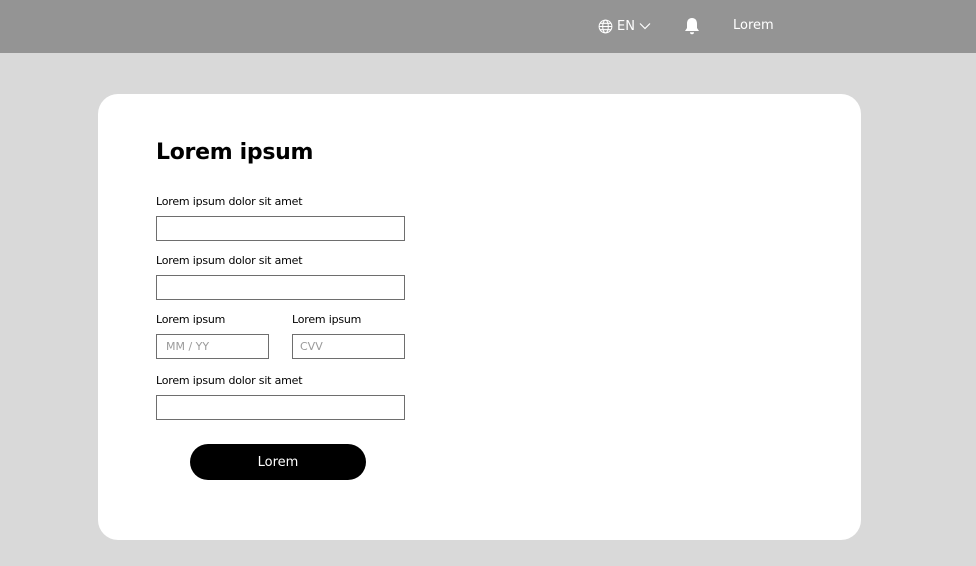 Image resolution: width=976 pixels, height=566 pixels. What do you see at coordinates (348, 346) in the screenshot?
I see `cvv-input` at bounding box center [348, 346].